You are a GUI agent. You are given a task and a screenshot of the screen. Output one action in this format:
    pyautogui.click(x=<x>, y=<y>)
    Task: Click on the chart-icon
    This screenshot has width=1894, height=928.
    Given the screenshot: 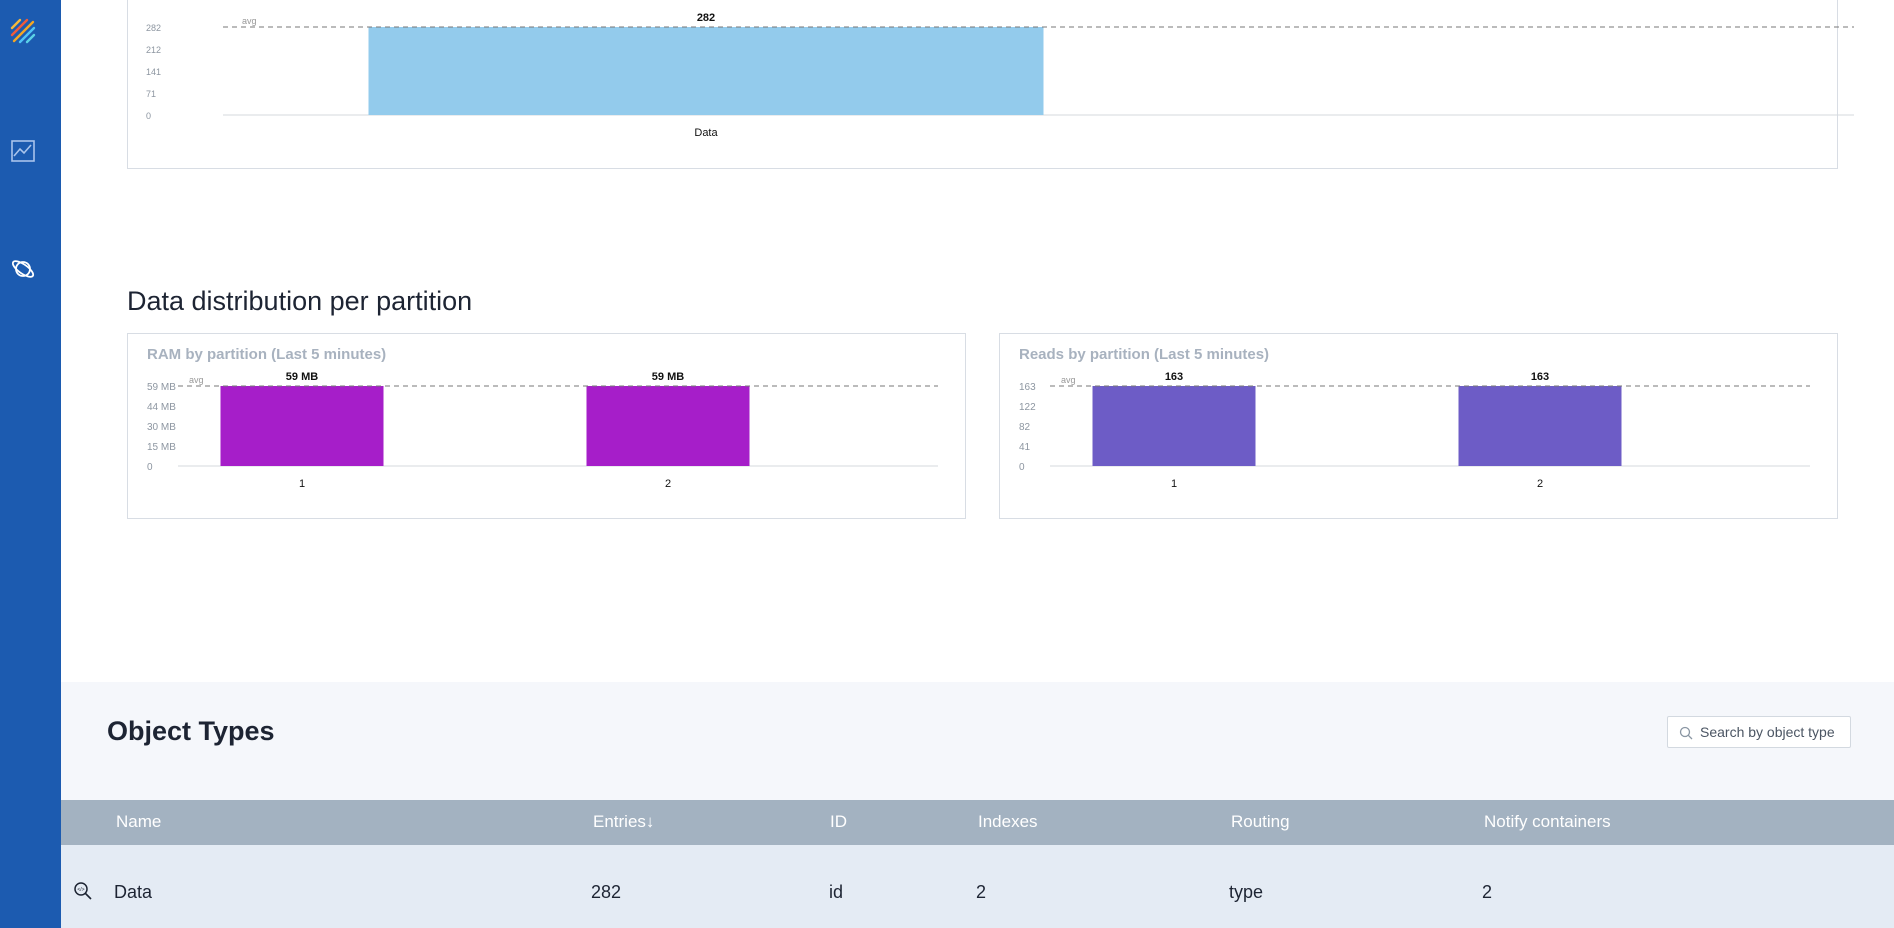 What is the action you would take?
    pyautogui.click(x=23, y=151)
    